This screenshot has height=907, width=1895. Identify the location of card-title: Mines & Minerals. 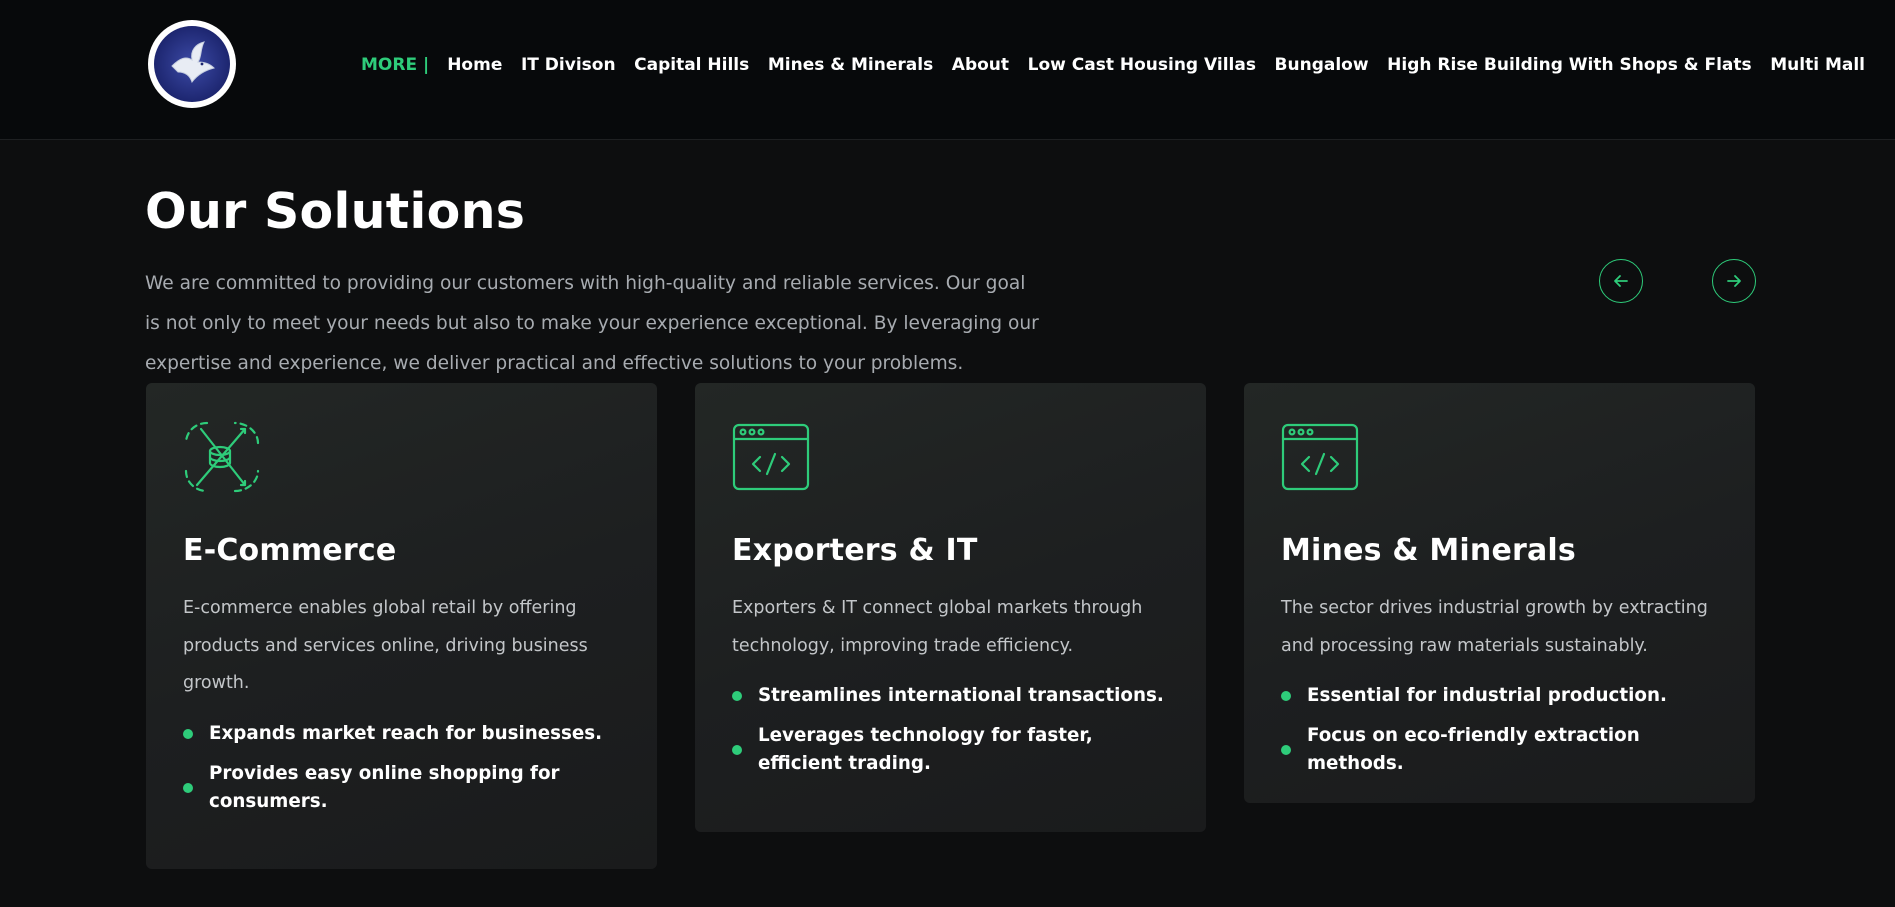
(1428, 550).